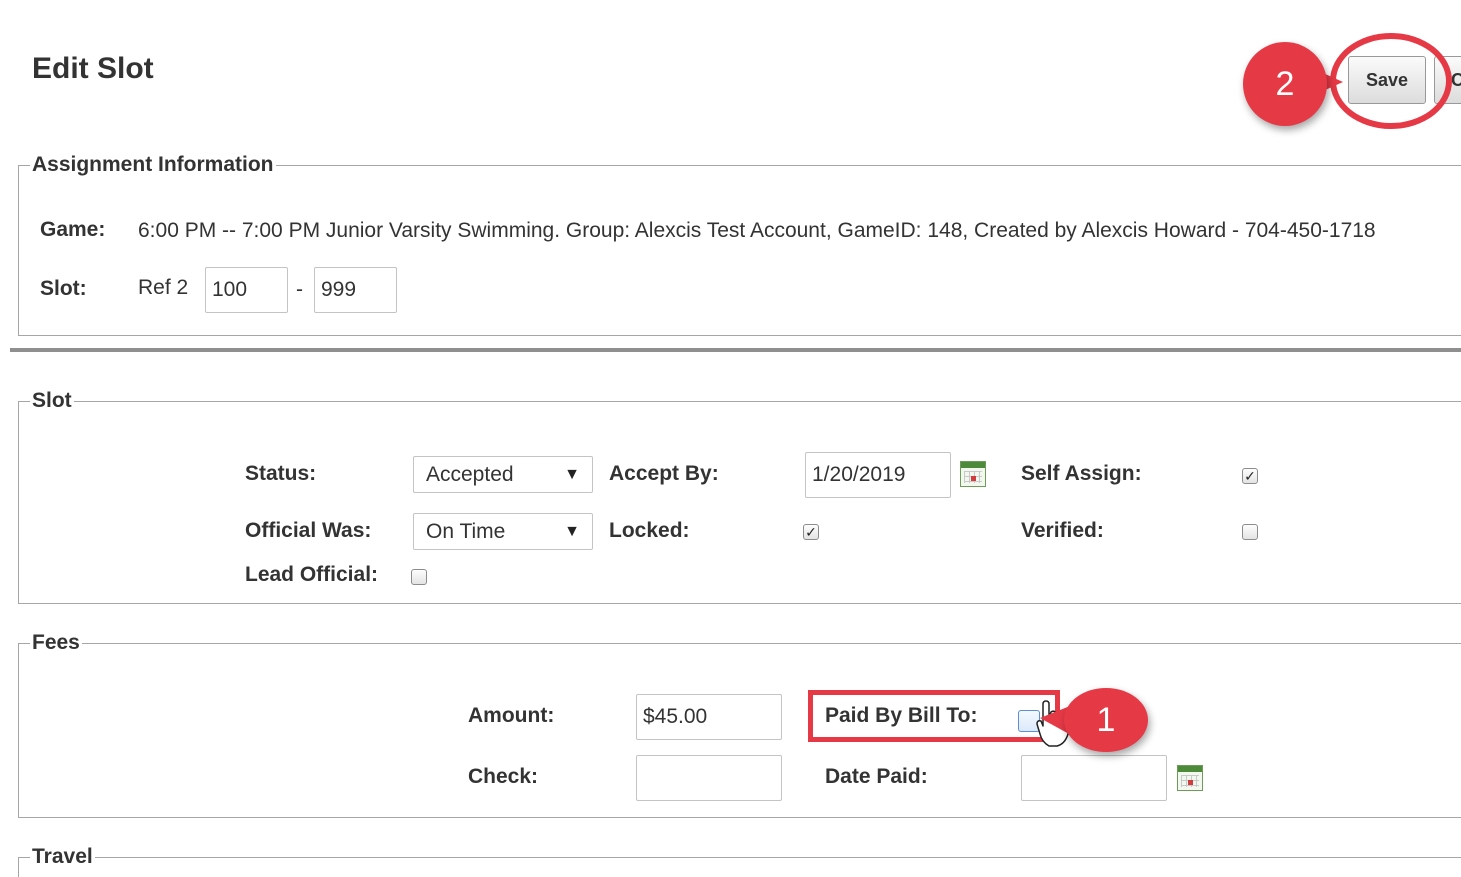  Describe the element at coordinates (503, 776) in the screenshot. I see `check-label: Check:` at that location.